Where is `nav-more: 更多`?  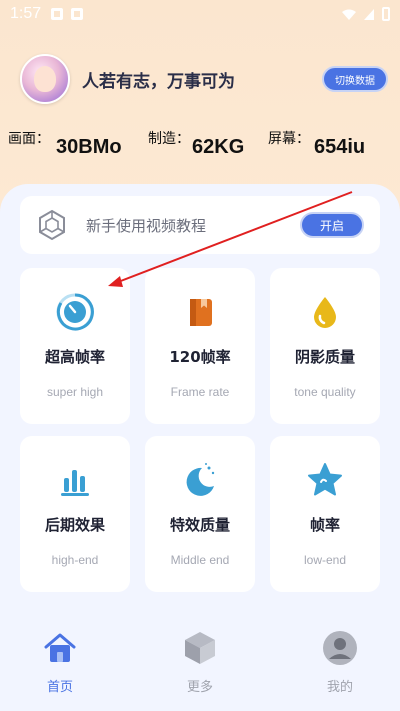
nav-more: 更多 is located at coordinates (200, 662).